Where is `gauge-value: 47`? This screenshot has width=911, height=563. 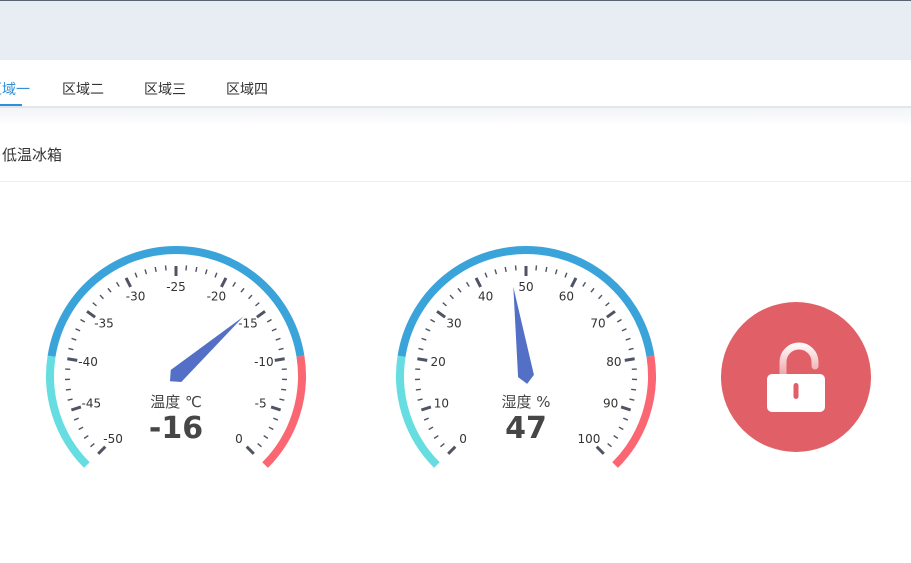
gauge-value: 47 is located at coordinates (526, 428).